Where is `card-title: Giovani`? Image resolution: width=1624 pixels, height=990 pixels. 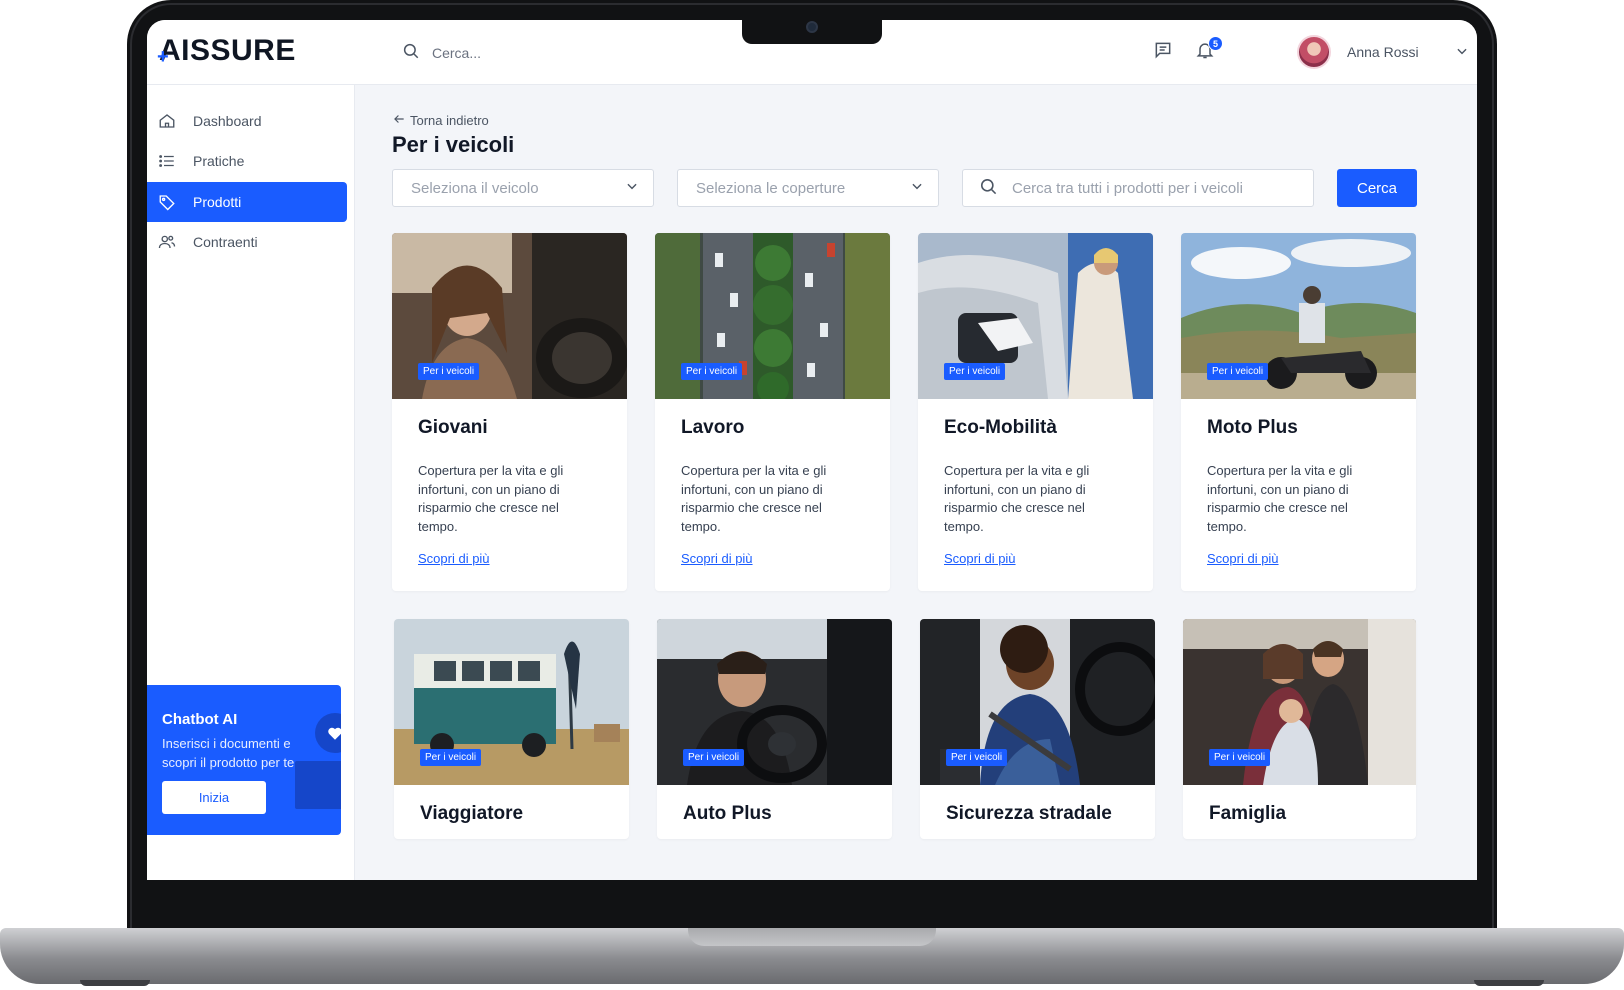
card-title: Giovani is located at coordinates (453, 427).